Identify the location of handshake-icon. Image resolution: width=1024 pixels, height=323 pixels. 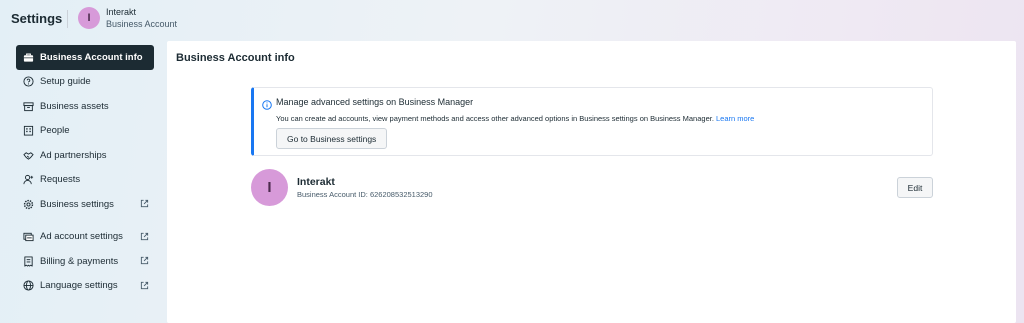
(28, 155).